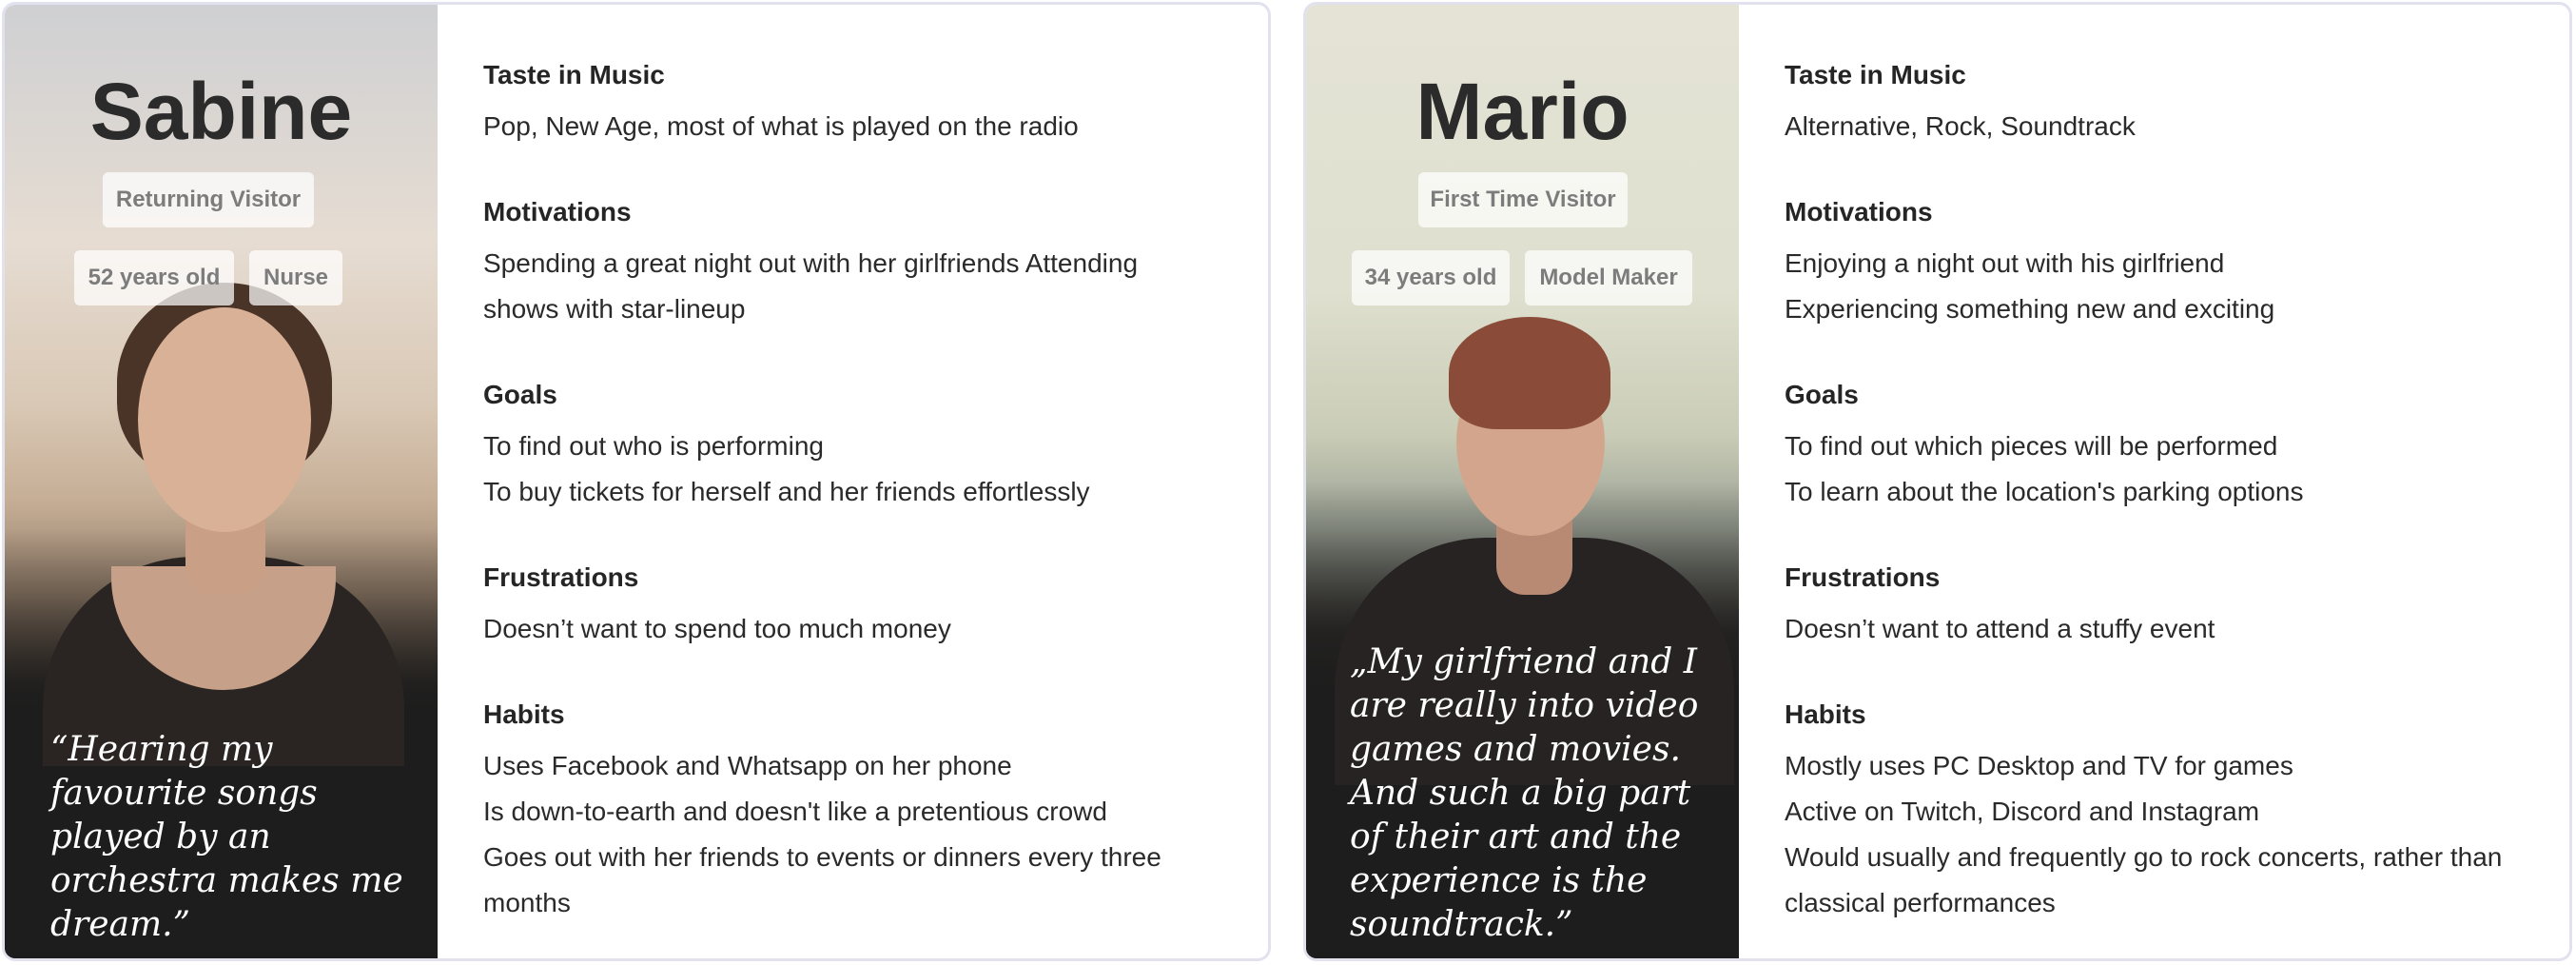 The width and height of the screenshot is (2576, 965). I want to click on detail-line: Doesn’t want to attend a stuffy event, so click(2000, 628).